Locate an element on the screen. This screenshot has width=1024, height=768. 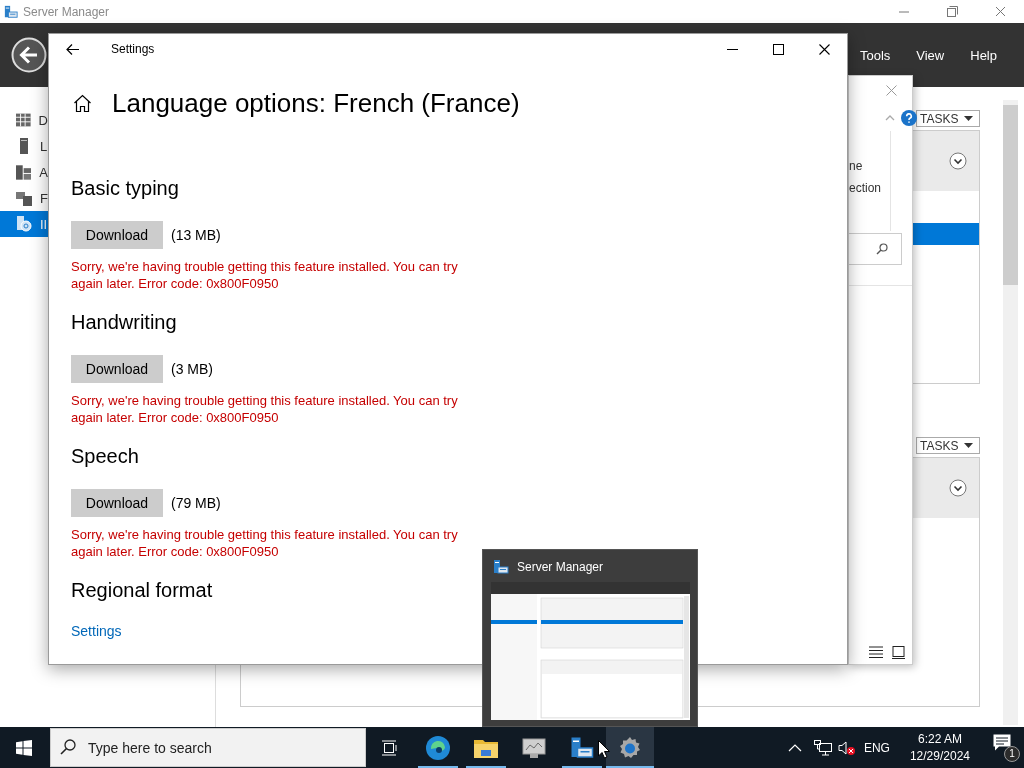
nav-label: D is located at coordinates (43, 120).